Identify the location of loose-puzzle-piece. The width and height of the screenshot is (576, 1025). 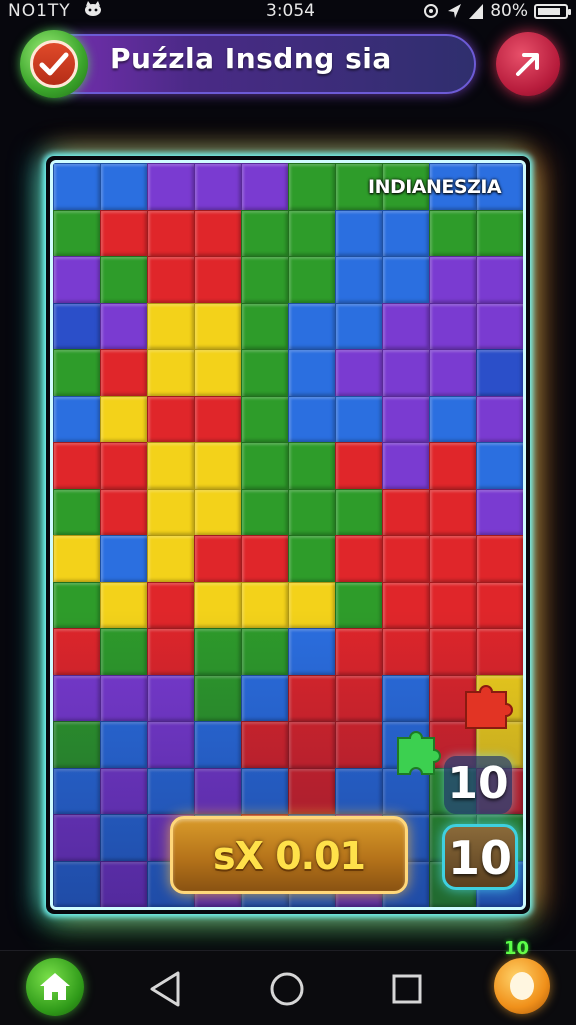
(418, 752).